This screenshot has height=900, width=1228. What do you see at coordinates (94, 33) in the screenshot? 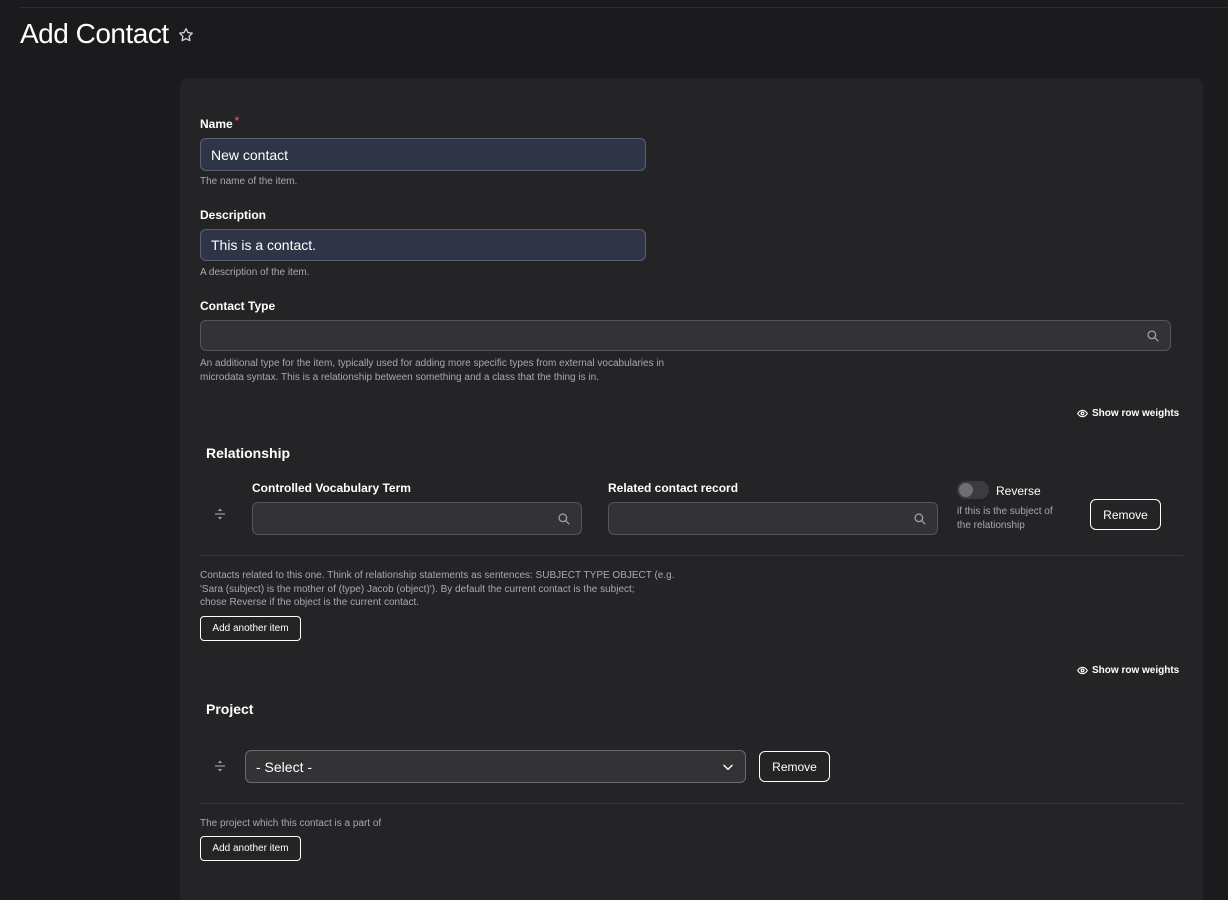
I see `page-title: Add Contact` at bounding box center [94, 33].